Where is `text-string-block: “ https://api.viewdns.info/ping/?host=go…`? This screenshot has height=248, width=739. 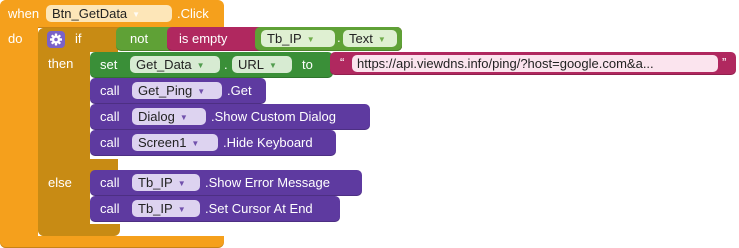 text-string-block: “ https://api.viewdns.info/ping/?host=go… is located at coordinates (533, 63).